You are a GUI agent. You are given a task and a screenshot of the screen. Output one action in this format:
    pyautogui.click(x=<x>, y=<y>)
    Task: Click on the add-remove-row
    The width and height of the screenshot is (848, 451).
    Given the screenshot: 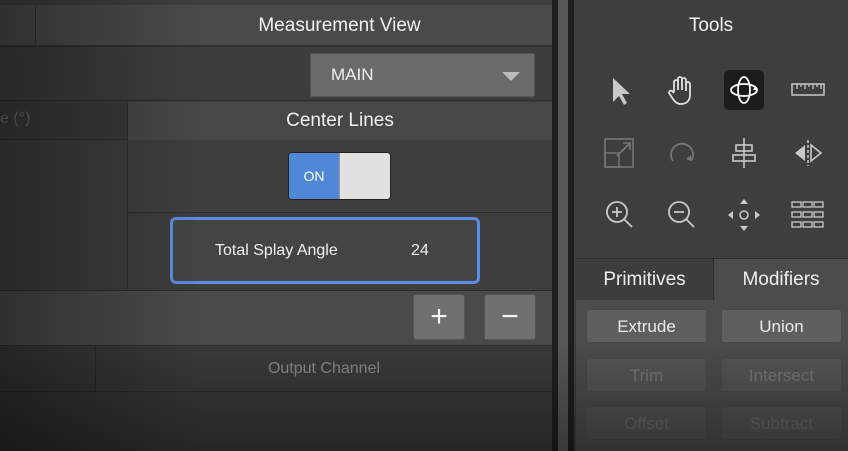 What is the action you would take?
    pyautogui.click(x=276, y=318)
    